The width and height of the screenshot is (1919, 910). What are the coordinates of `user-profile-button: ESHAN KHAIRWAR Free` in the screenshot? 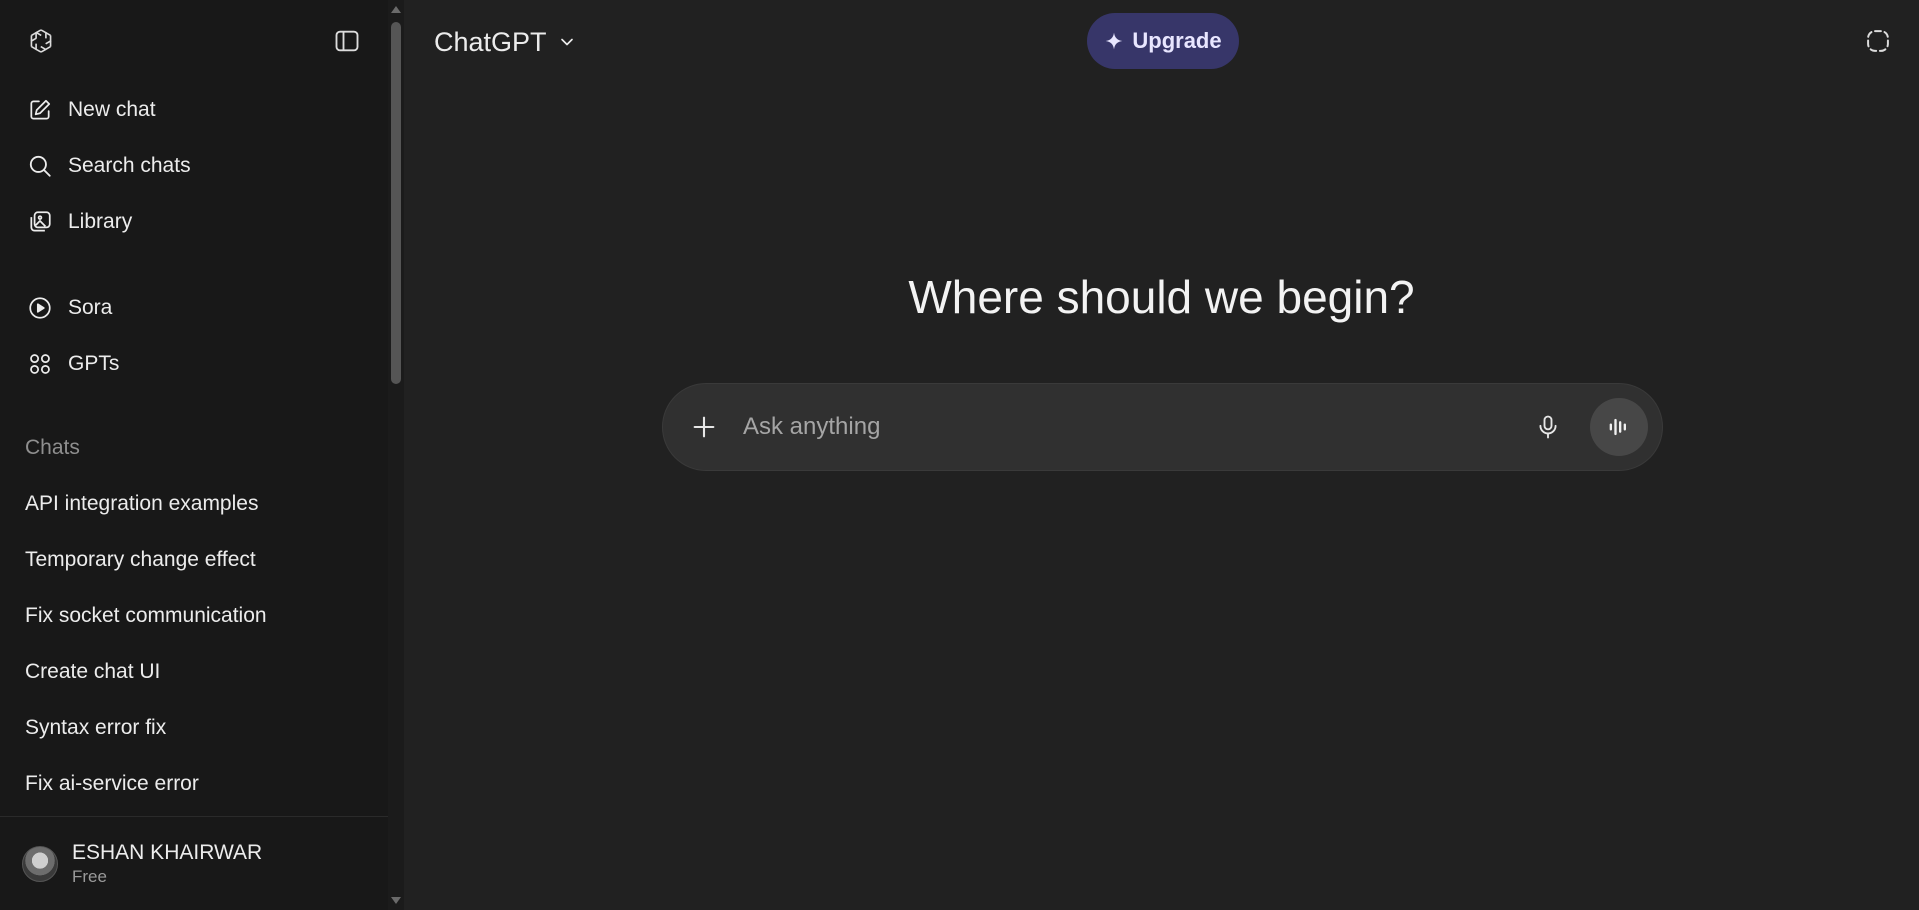 It's located at (194, 863).